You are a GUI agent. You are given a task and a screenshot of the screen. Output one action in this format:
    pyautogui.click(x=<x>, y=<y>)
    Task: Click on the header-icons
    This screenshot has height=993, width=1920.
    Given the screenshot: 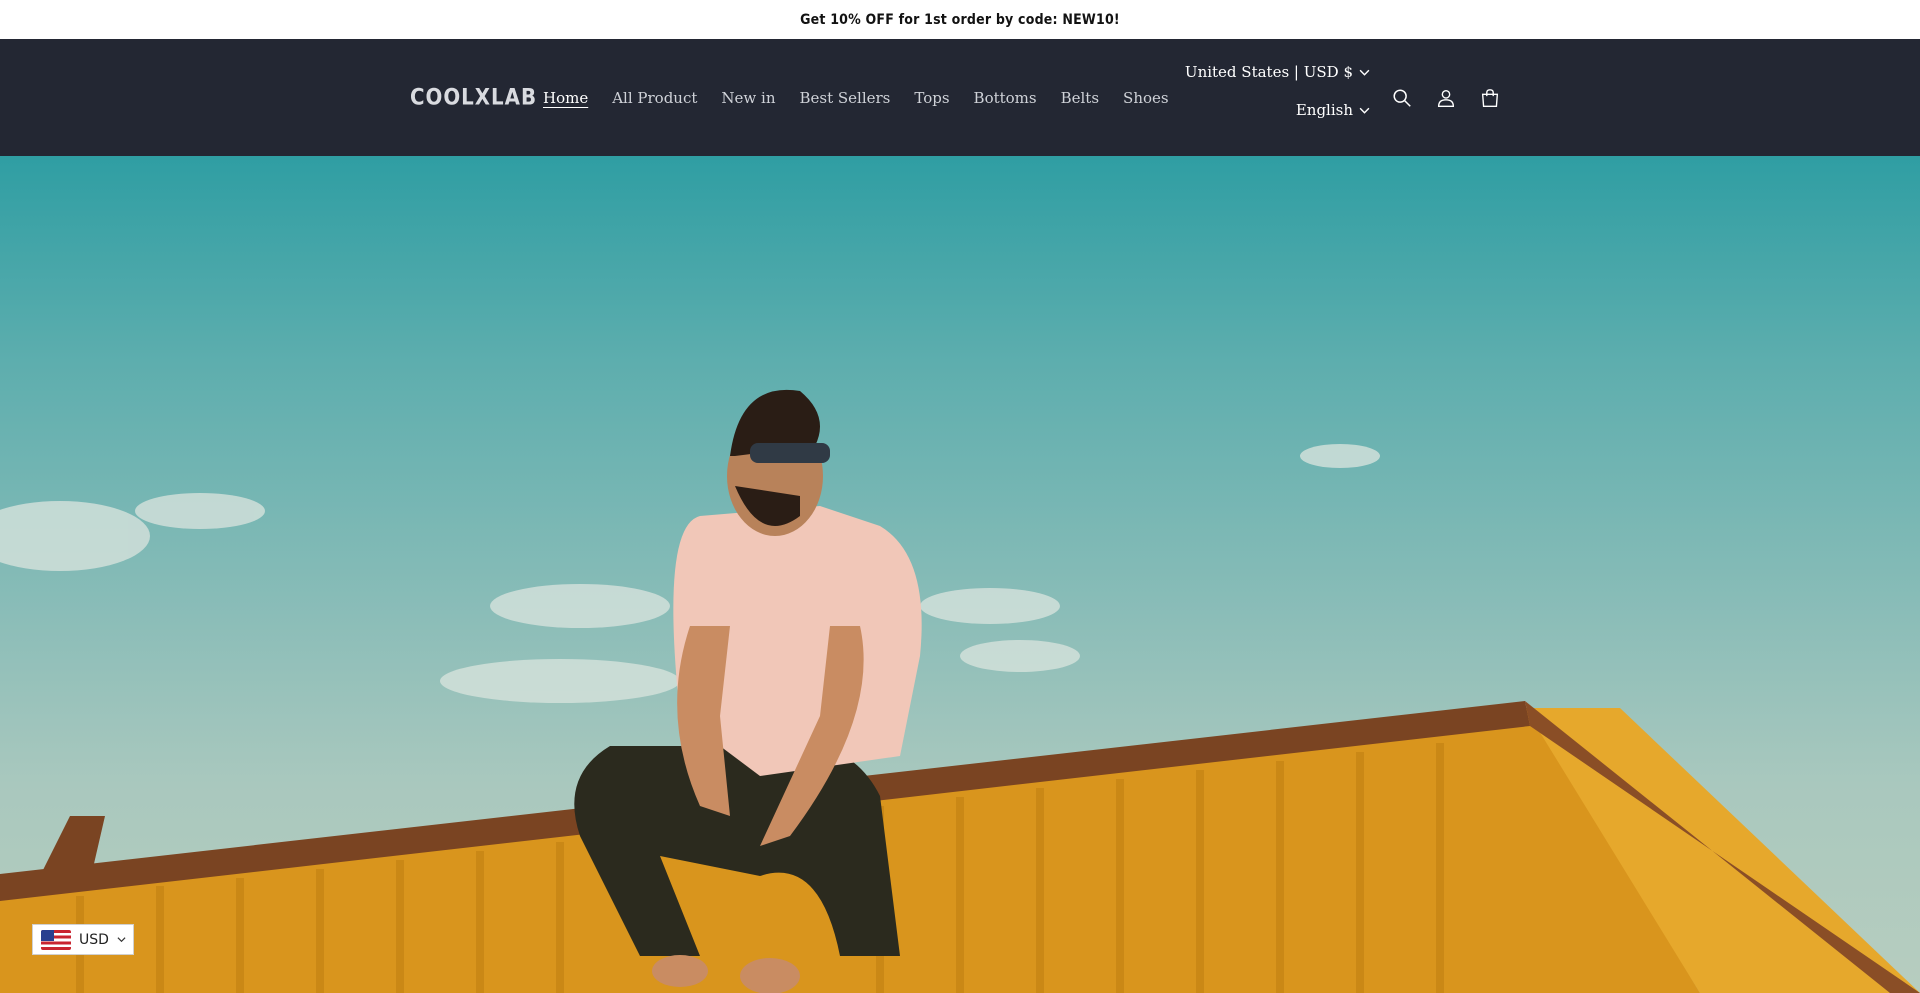 What is the action you would take?
    pyautogui.click(x=1446, y=98)
    